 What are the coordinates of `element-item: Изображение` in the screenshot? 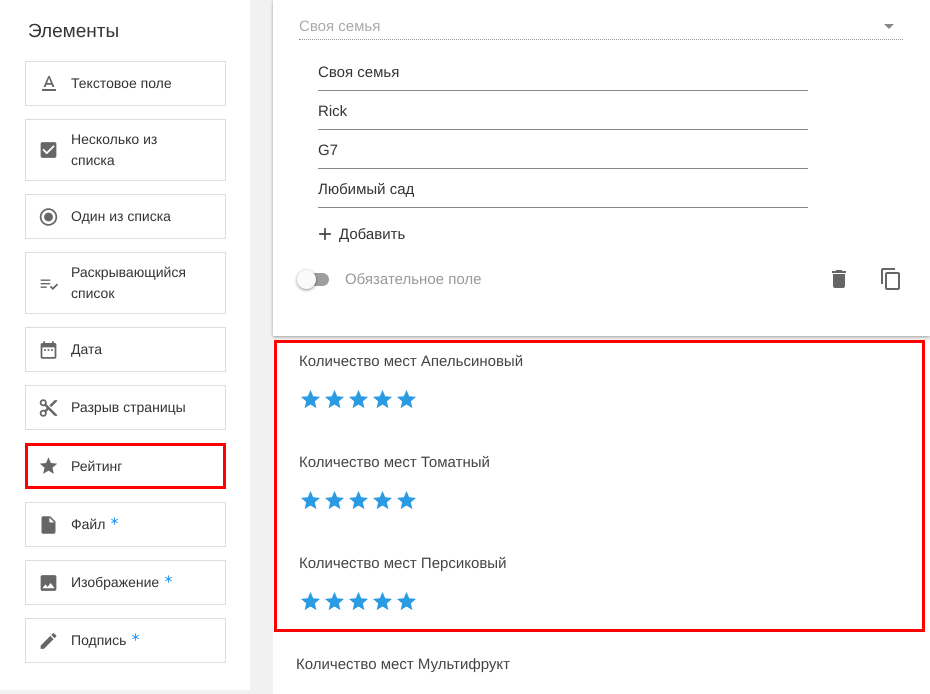 It's located at (125, 582).